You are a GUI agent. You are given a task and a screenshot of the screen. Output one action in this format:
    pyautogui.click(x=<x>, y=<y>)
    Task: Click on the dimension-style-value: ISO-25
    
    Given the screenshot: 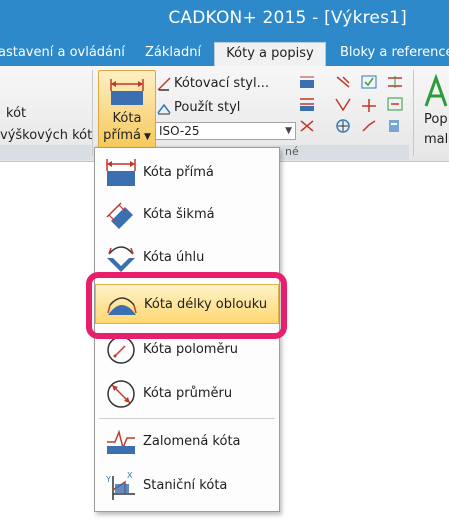 What is the action you would take?
    pyautogui.click(x=179, y=131)
    